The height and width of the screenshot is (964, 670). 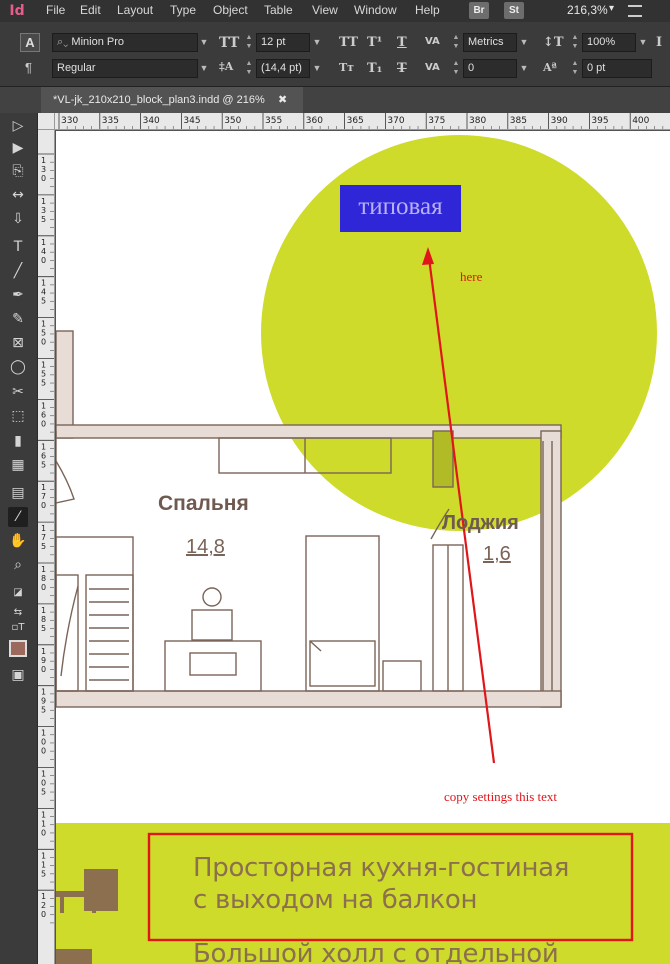 I want to click on ruler-label: 6, so click(x=43, y=414).